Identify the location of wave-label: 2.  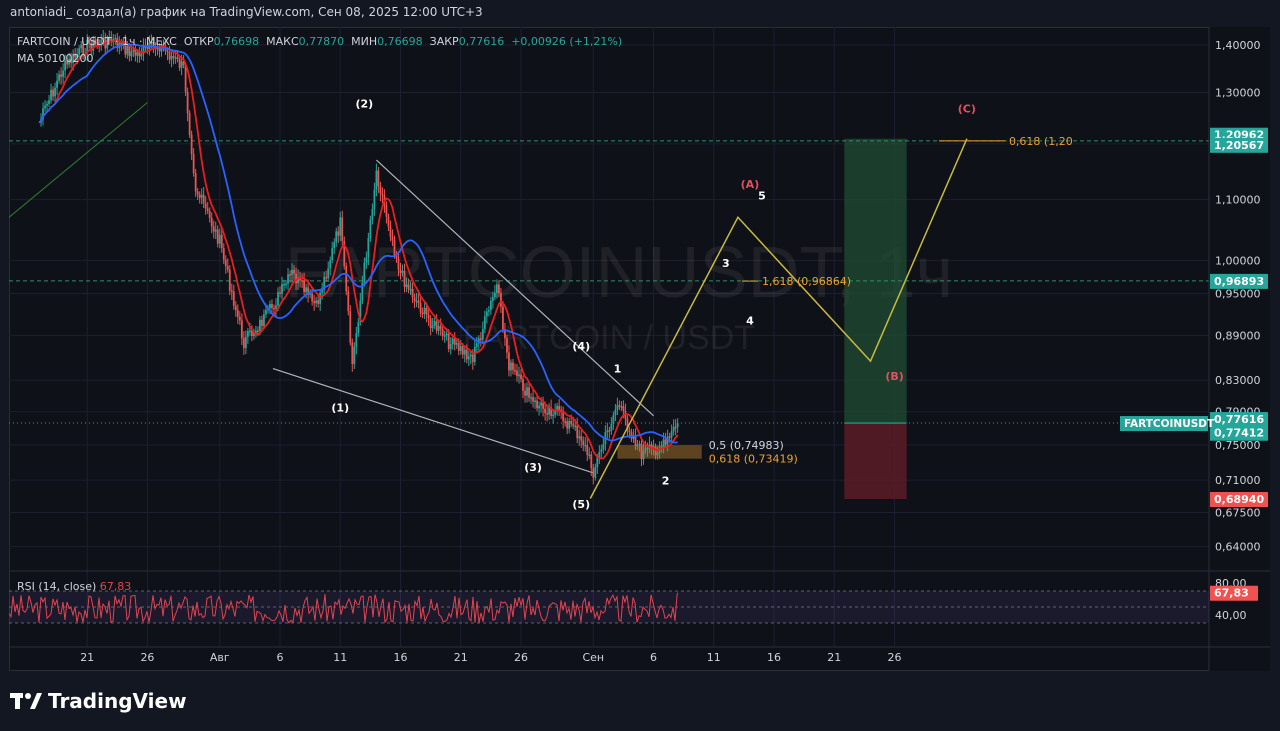
(666, 481).